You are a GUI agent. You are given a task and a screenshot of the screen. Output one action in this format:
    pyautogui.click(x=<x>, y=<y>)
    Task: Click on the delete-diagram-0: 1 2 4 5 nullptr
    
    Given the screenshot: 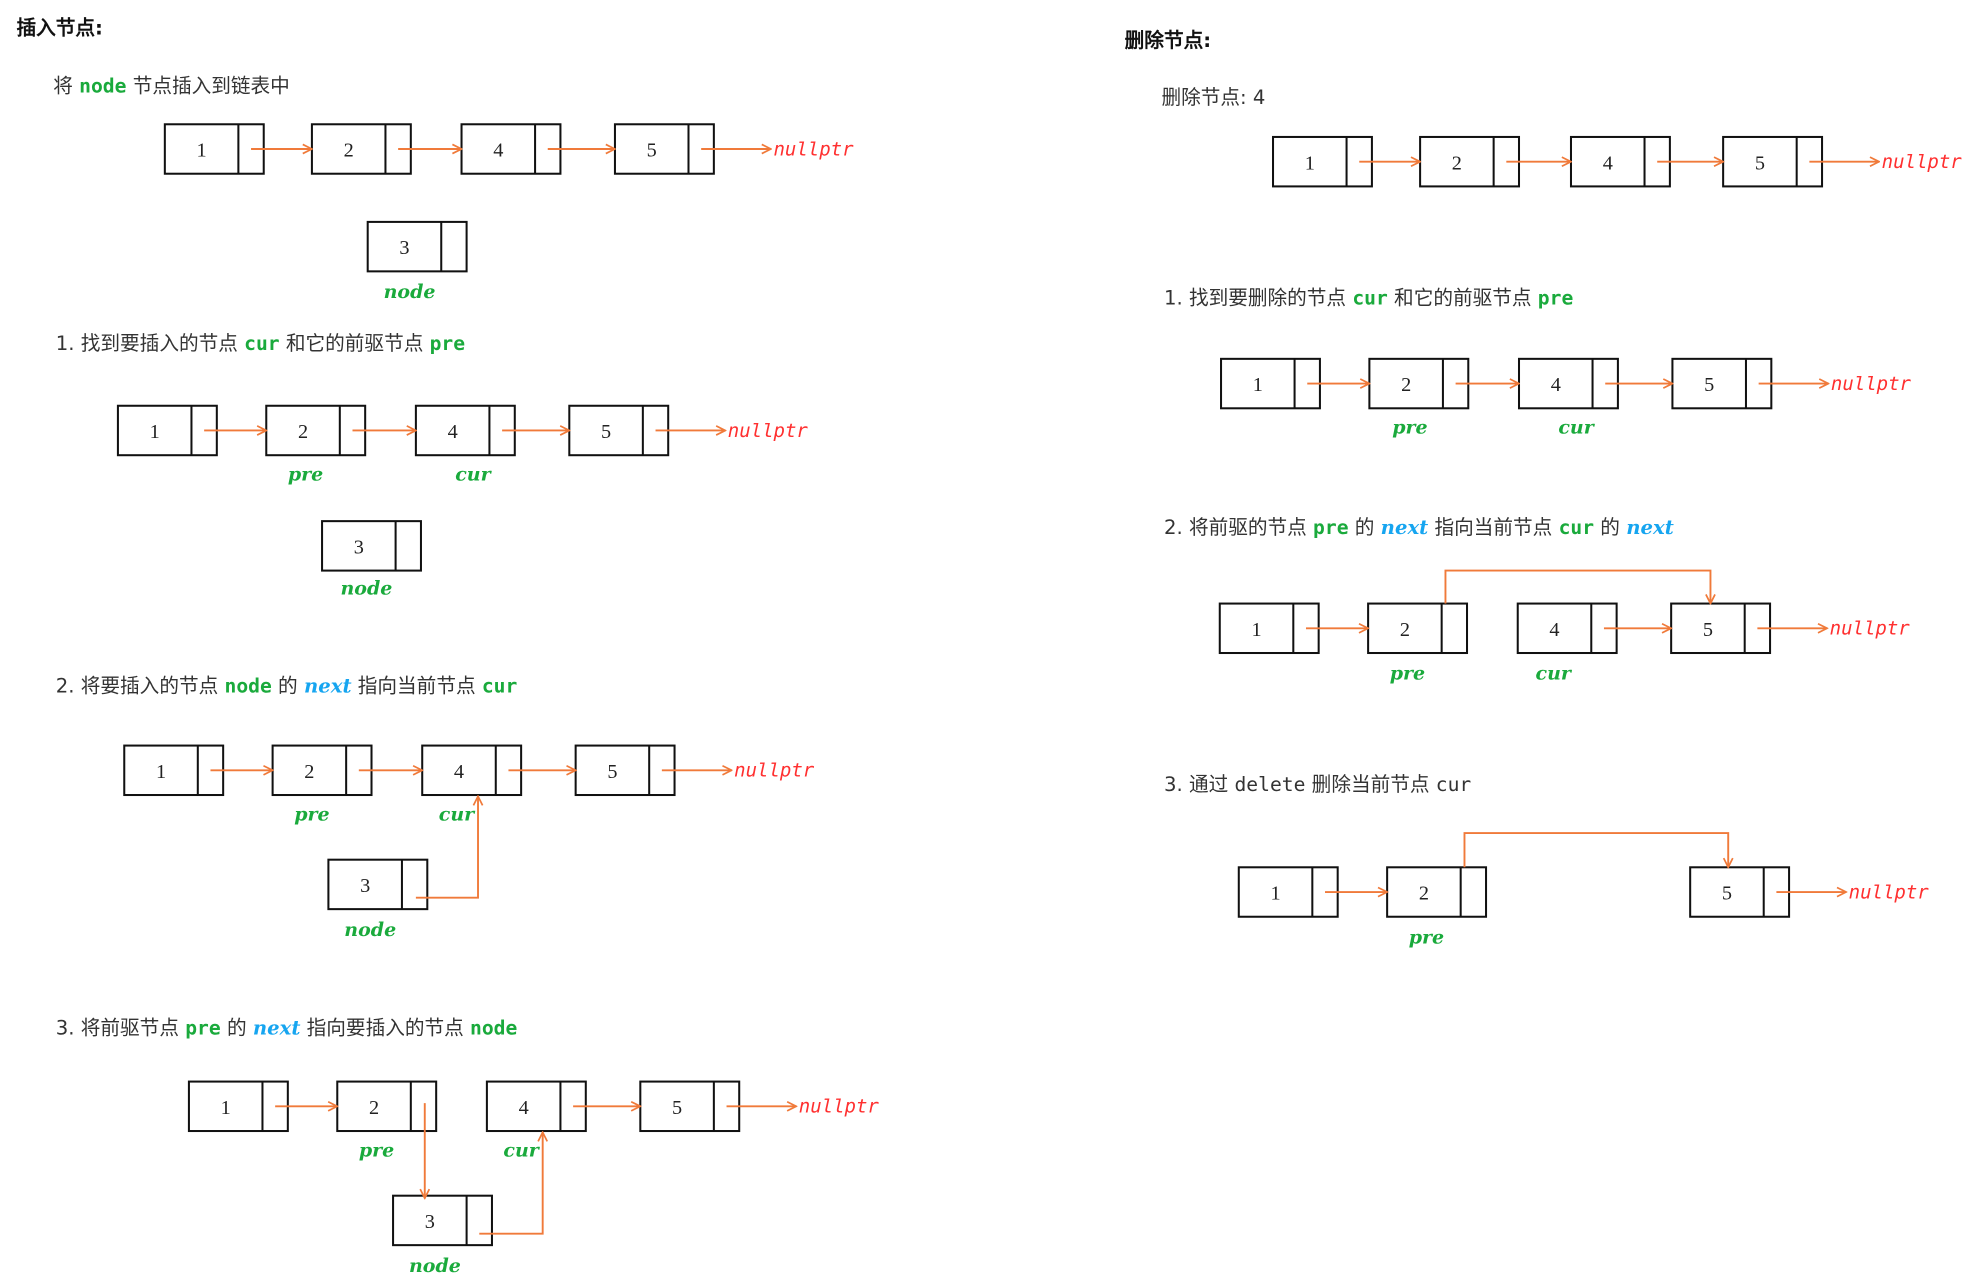 What is the action you would take?
    pyautogui.click(x=1617, y=161)
    